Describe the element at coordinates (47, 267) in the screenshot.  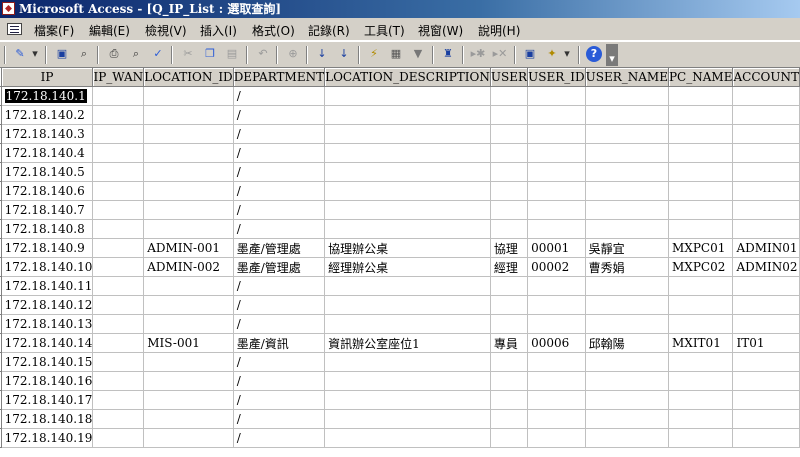
I see `cell-ip: 172.18.140.10` at that location.